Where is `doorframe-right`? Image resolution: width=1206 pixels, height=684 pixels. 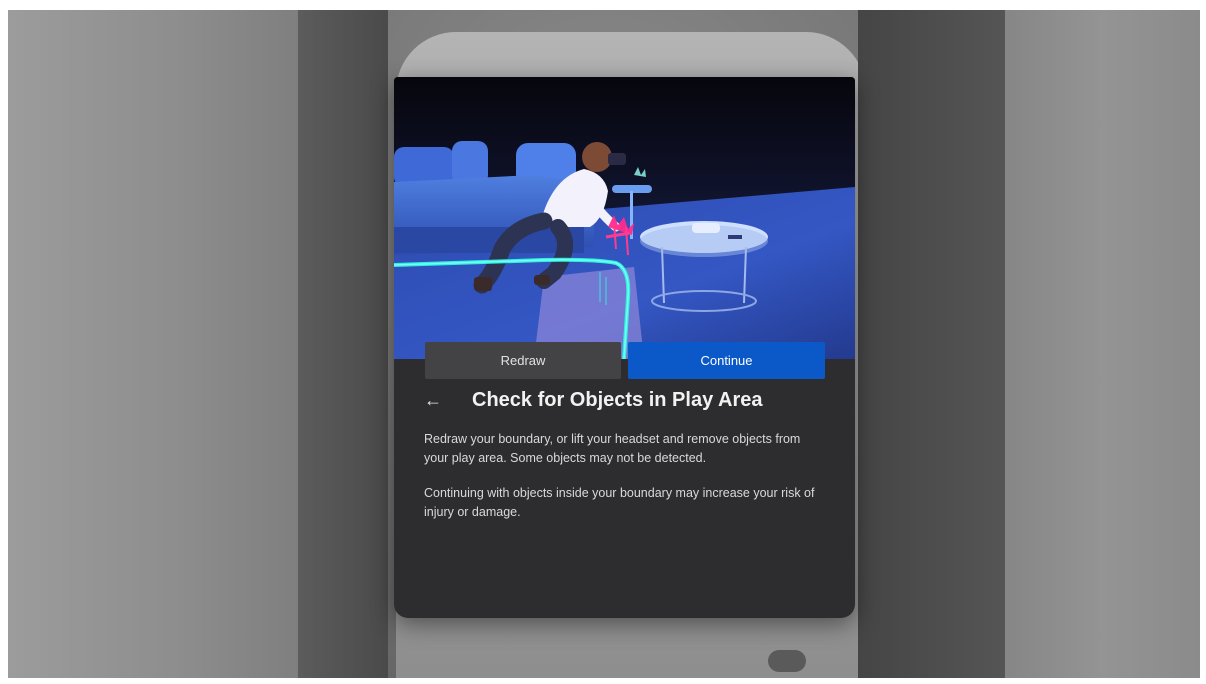
doorframe-right is located at coordinates (932, 344).